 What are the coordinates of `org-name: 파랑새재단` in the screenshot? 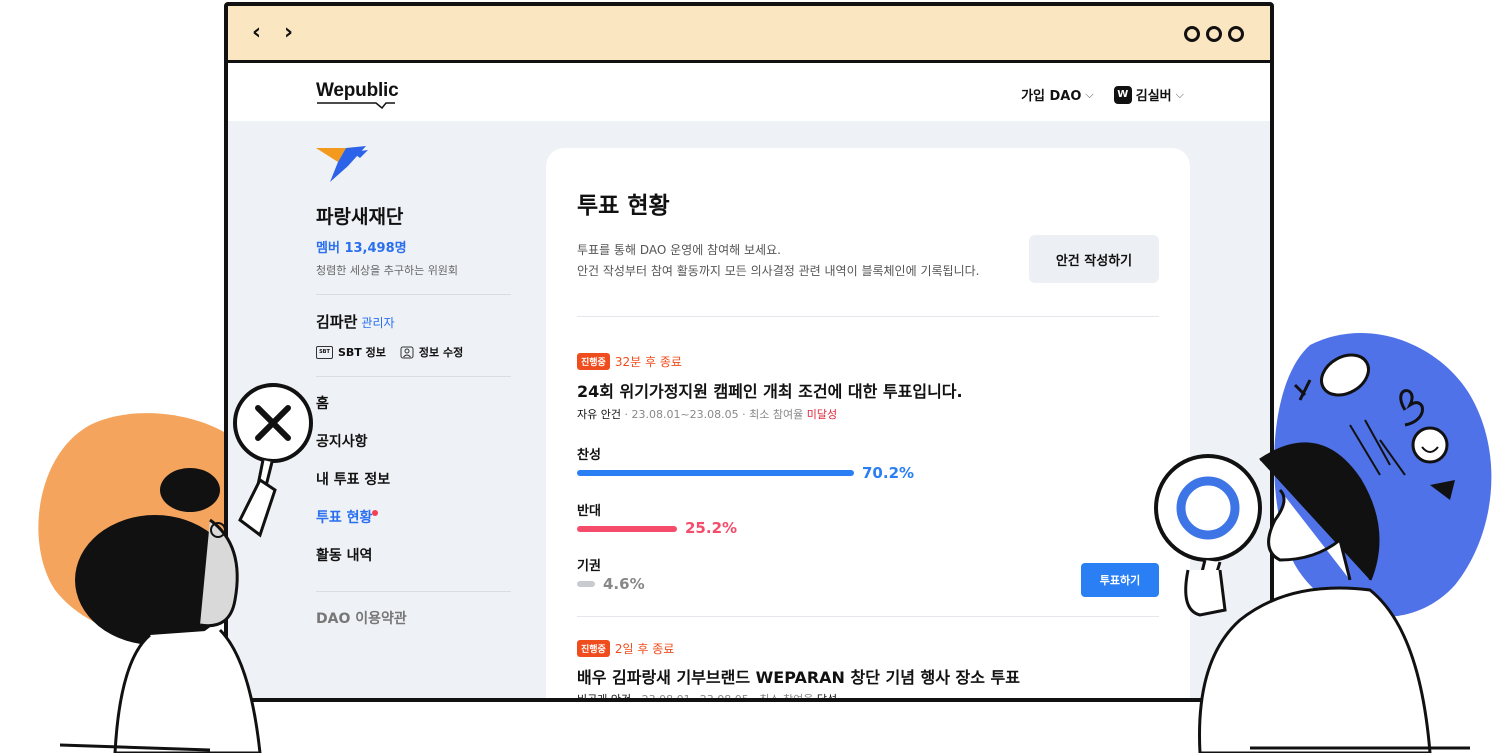 It's located at (360, 217).